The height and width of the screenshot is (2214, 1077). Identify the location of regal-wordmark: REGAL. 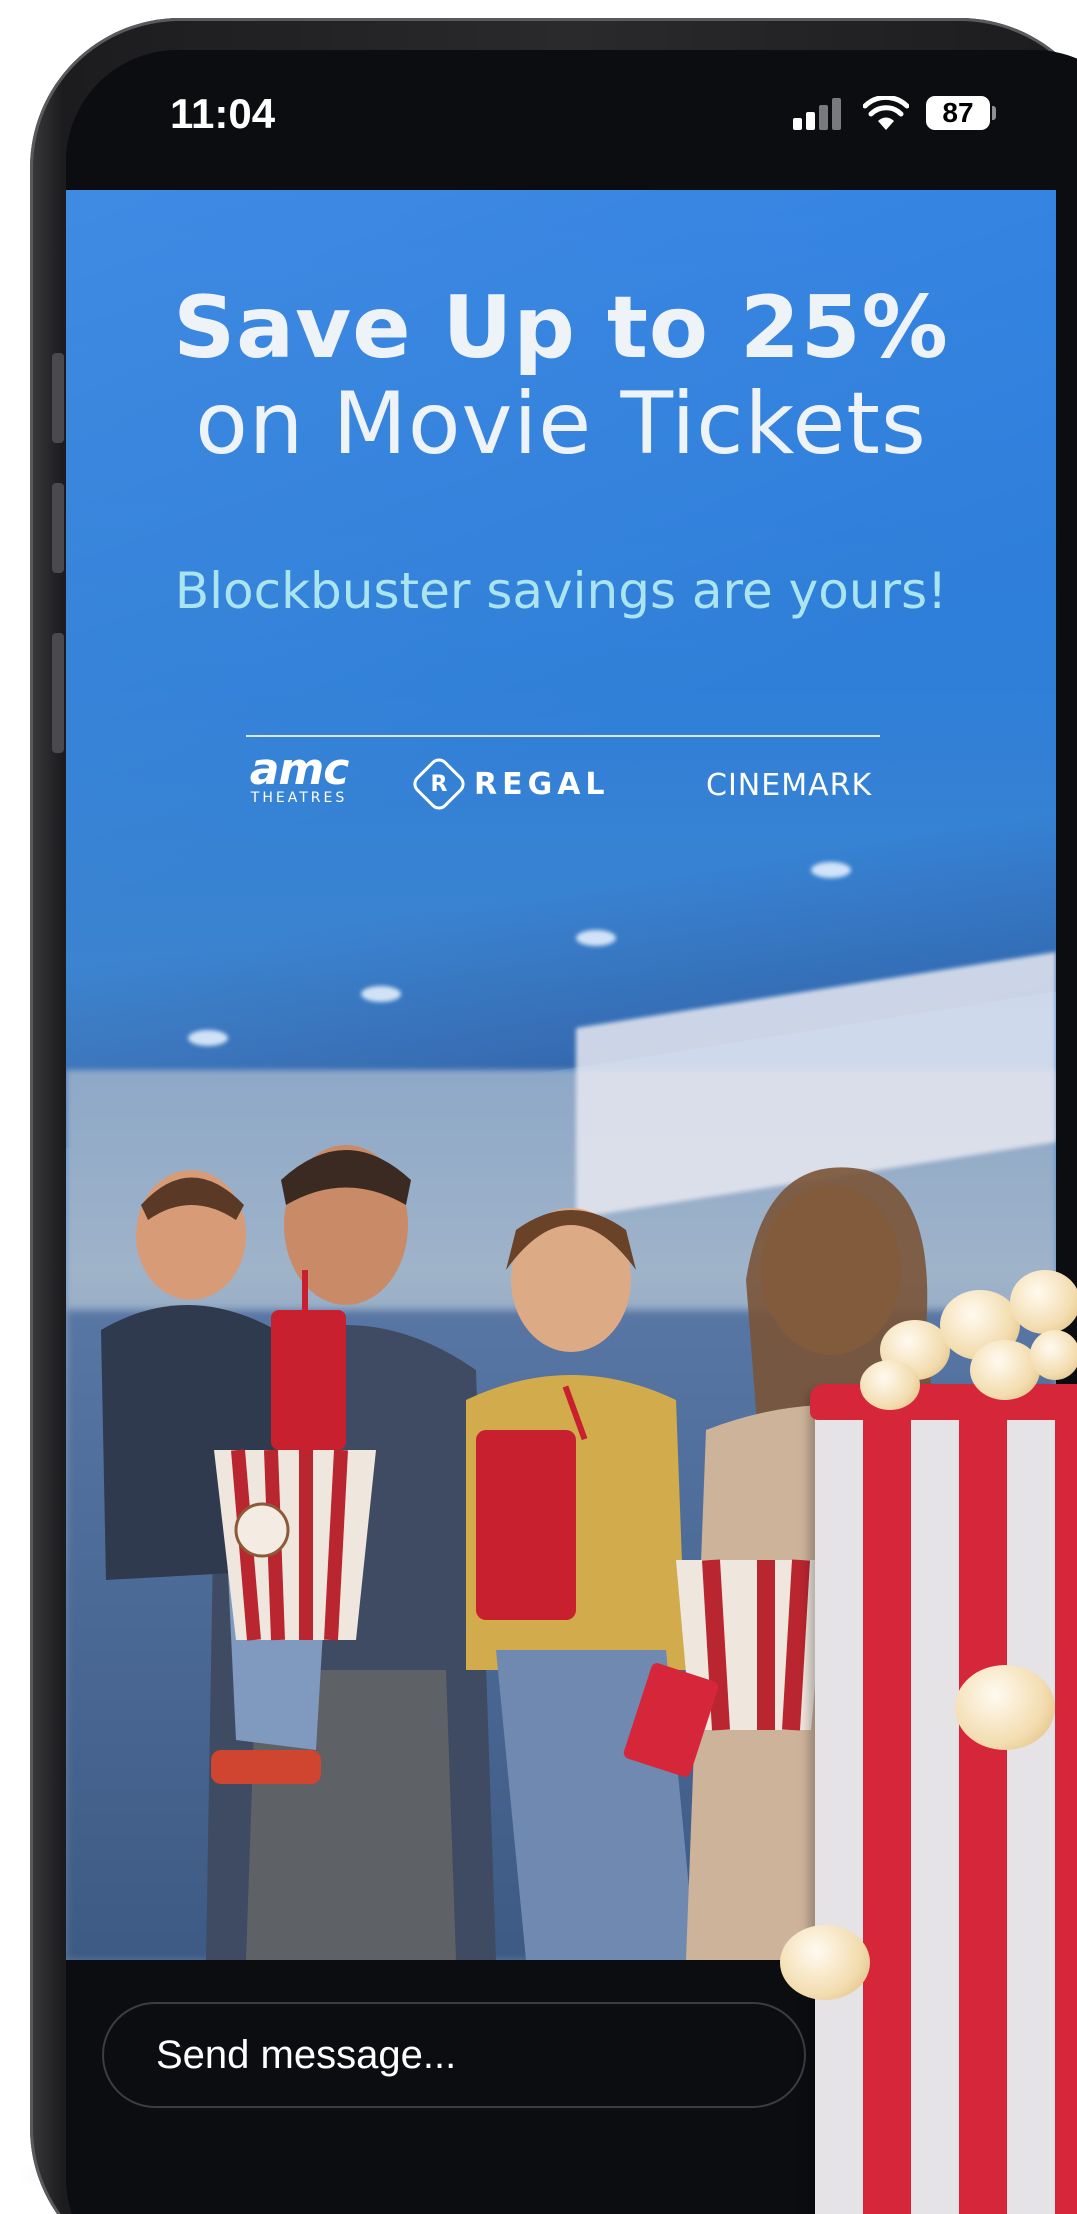
(542, 784).